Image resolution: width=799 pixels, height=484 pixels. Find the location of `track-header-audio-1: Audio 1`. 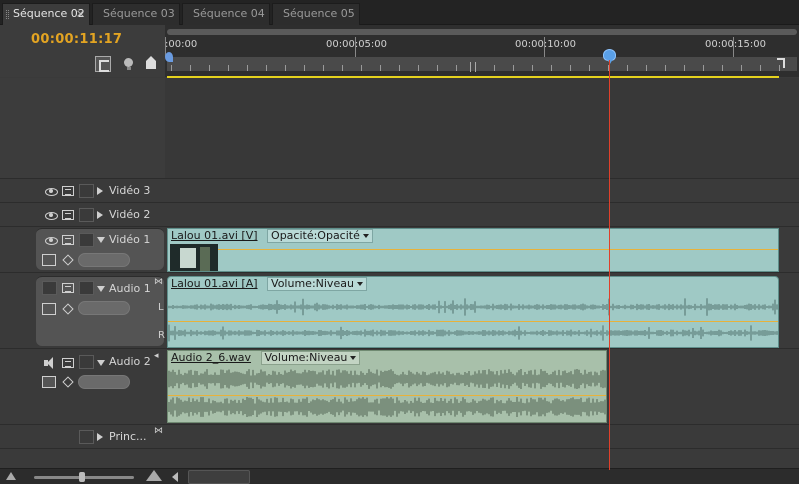

track-header-audio-1: Audio 1 is located at coordinates (100, 311).